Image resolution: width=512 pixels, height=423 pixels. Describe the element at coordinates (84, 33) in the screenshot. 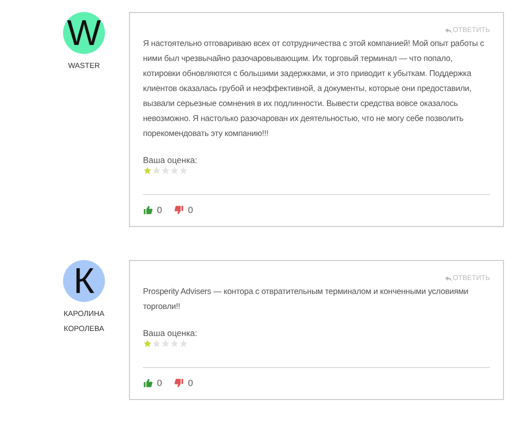

I see `avatar: W` at that location.